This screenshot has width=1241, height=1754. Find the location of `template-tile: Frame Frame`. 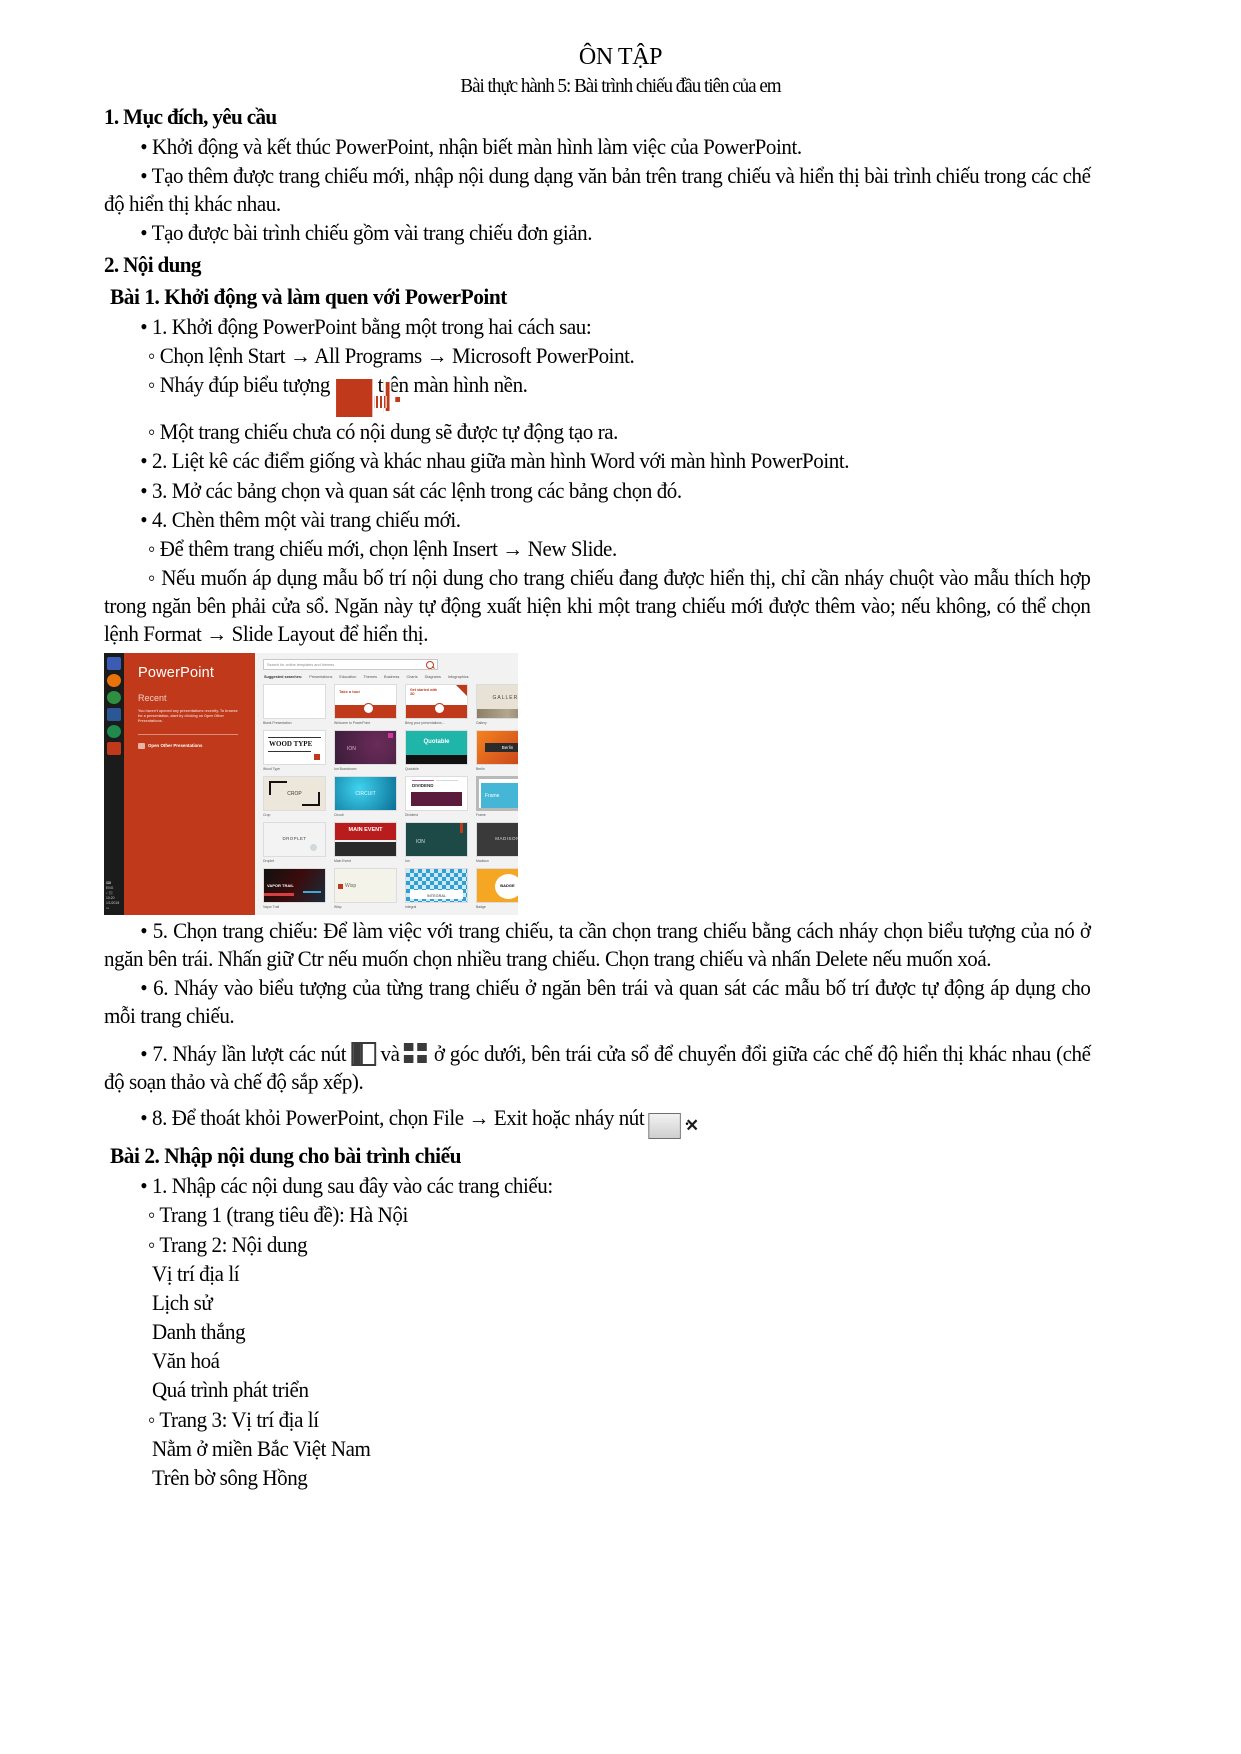

template-tile: Frame Frame is located at coordinates (497, 796).